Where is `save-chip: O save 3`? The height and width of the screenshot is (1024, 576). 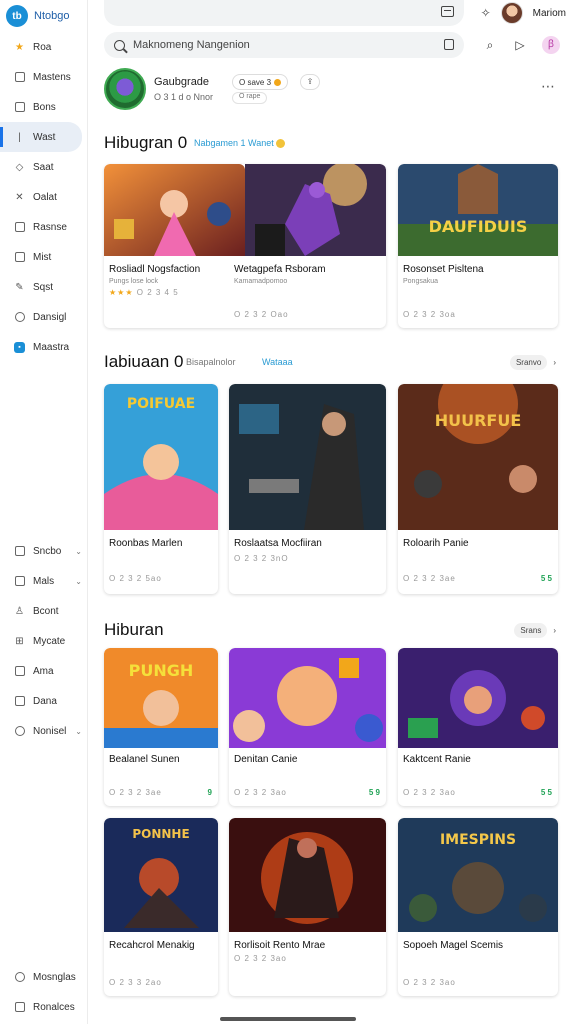 save-chip: O save 3 is located at coordinates (260, 82).